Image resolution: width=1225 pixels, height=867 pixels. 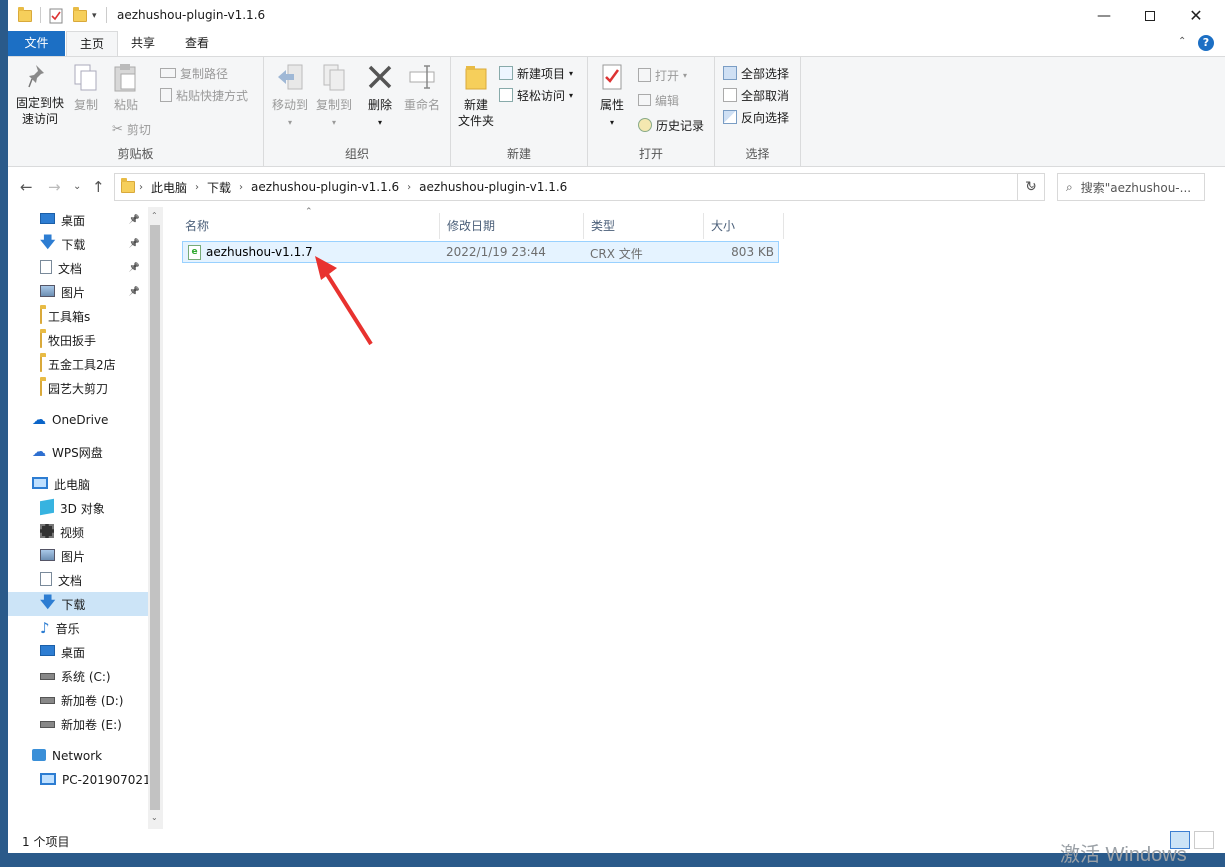 I want to click on column-header-type: 类型, so click(x=644, y=226).